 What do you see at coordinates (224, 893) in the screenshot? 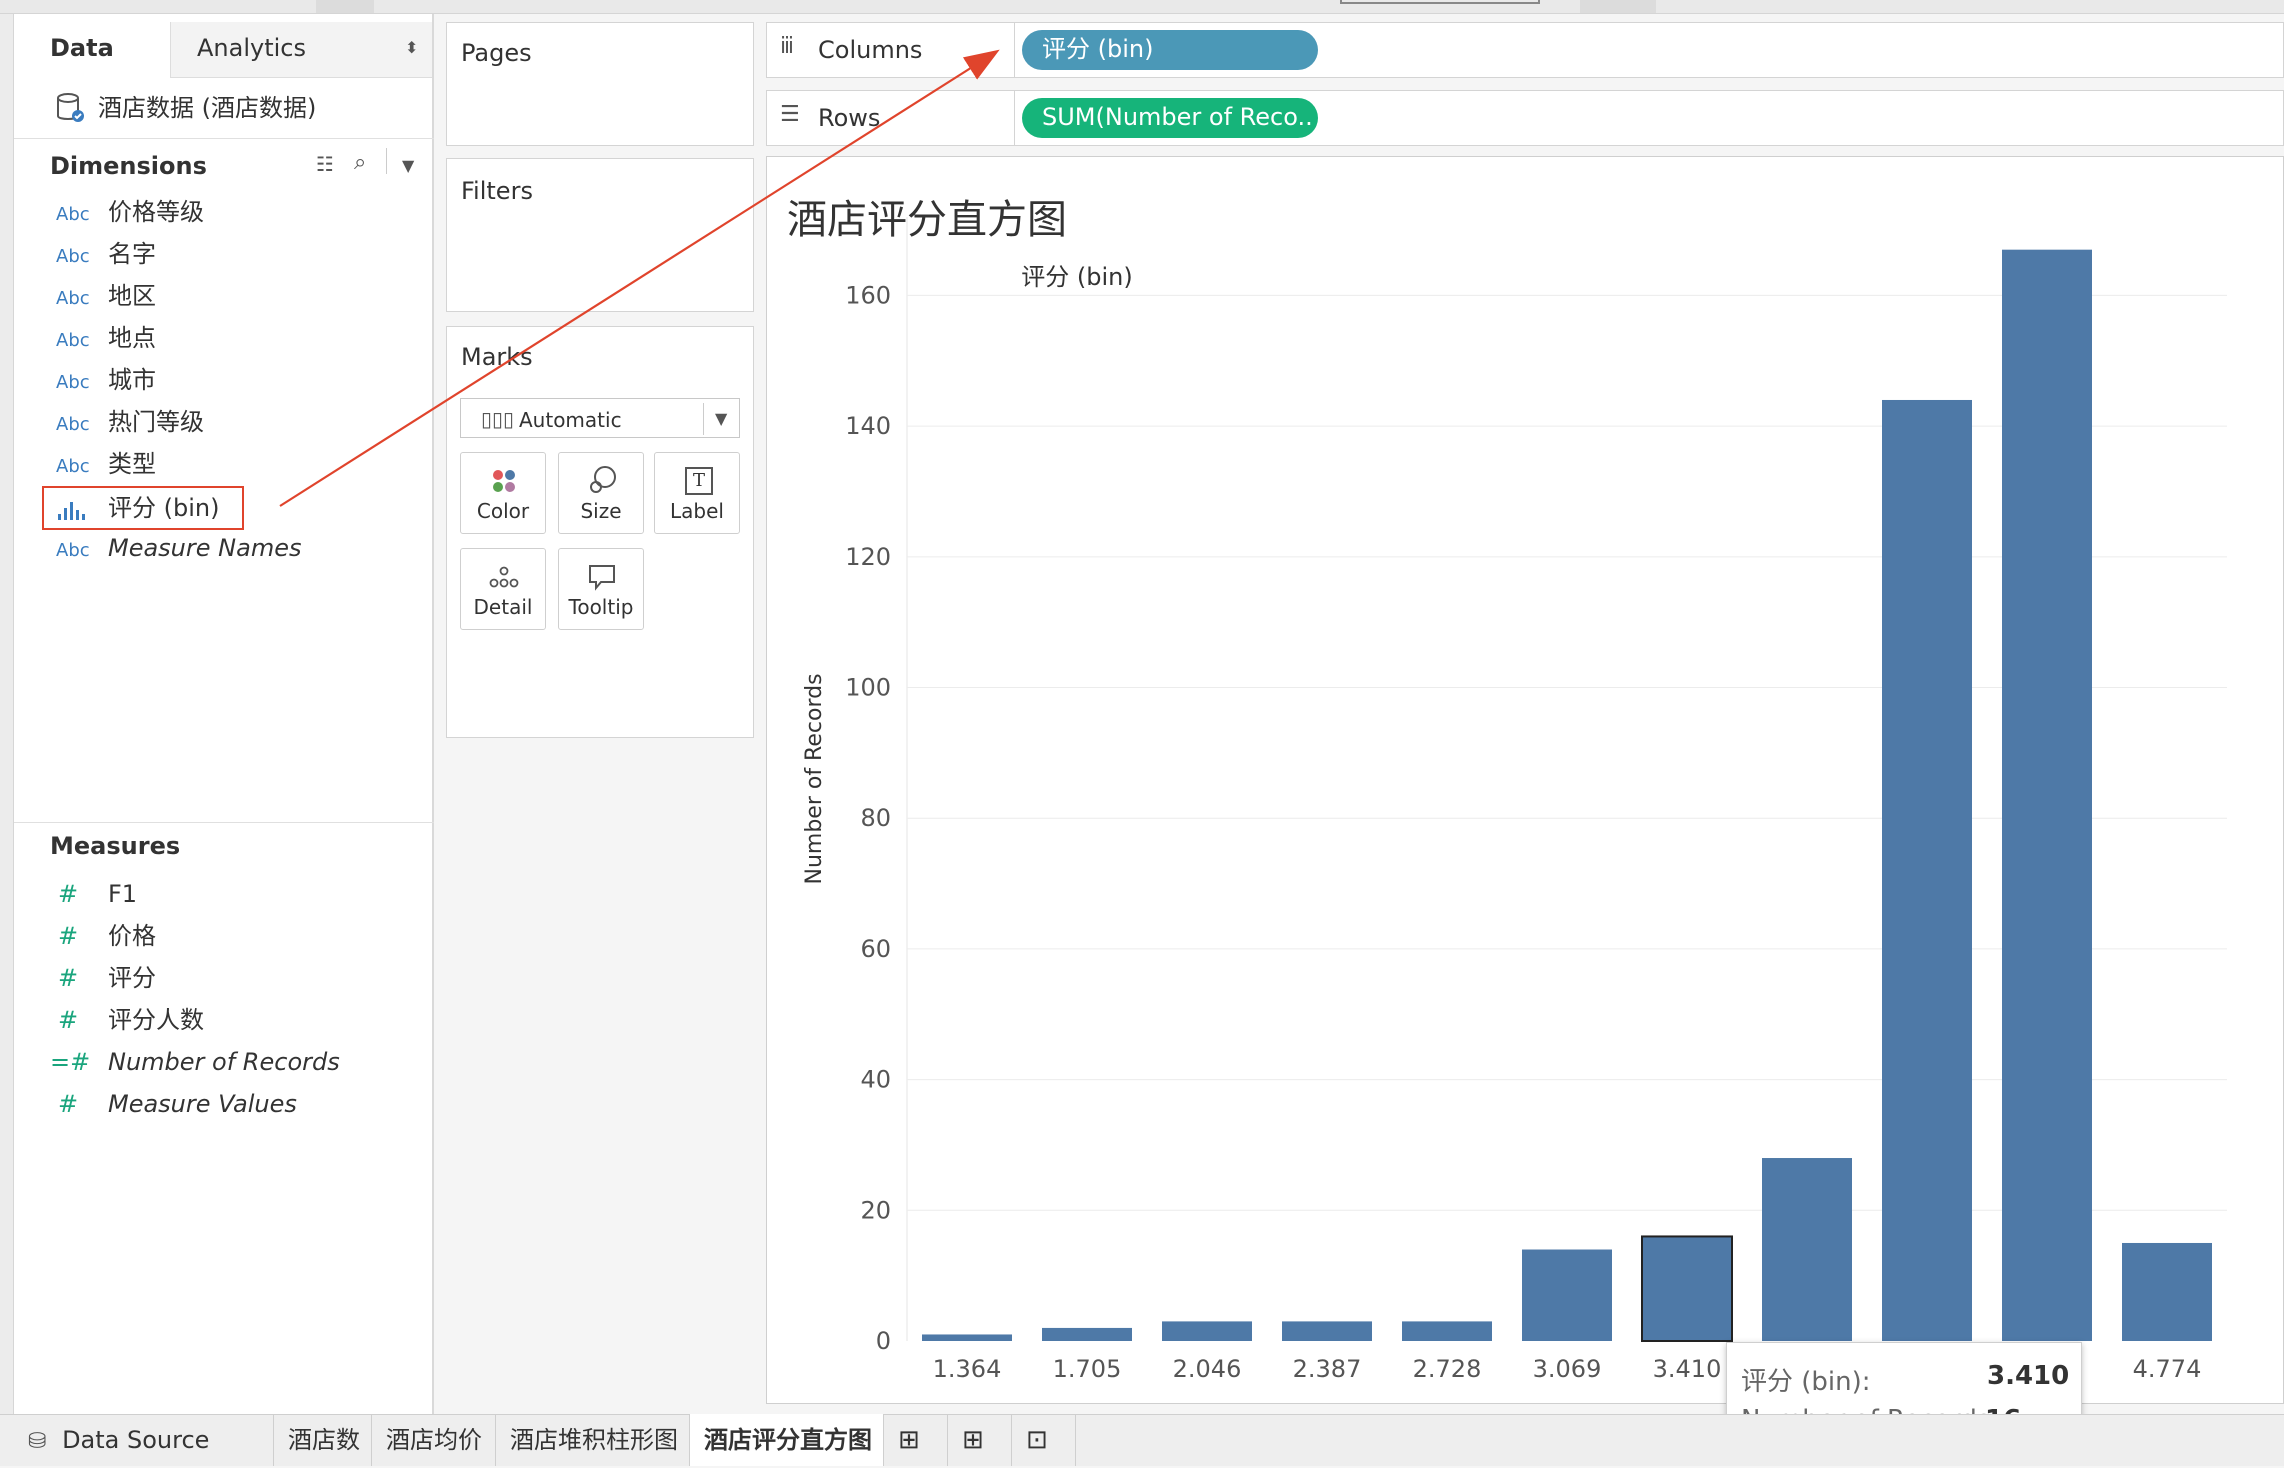
I see `measure-item: # F1` at bounding box center [224, 893].